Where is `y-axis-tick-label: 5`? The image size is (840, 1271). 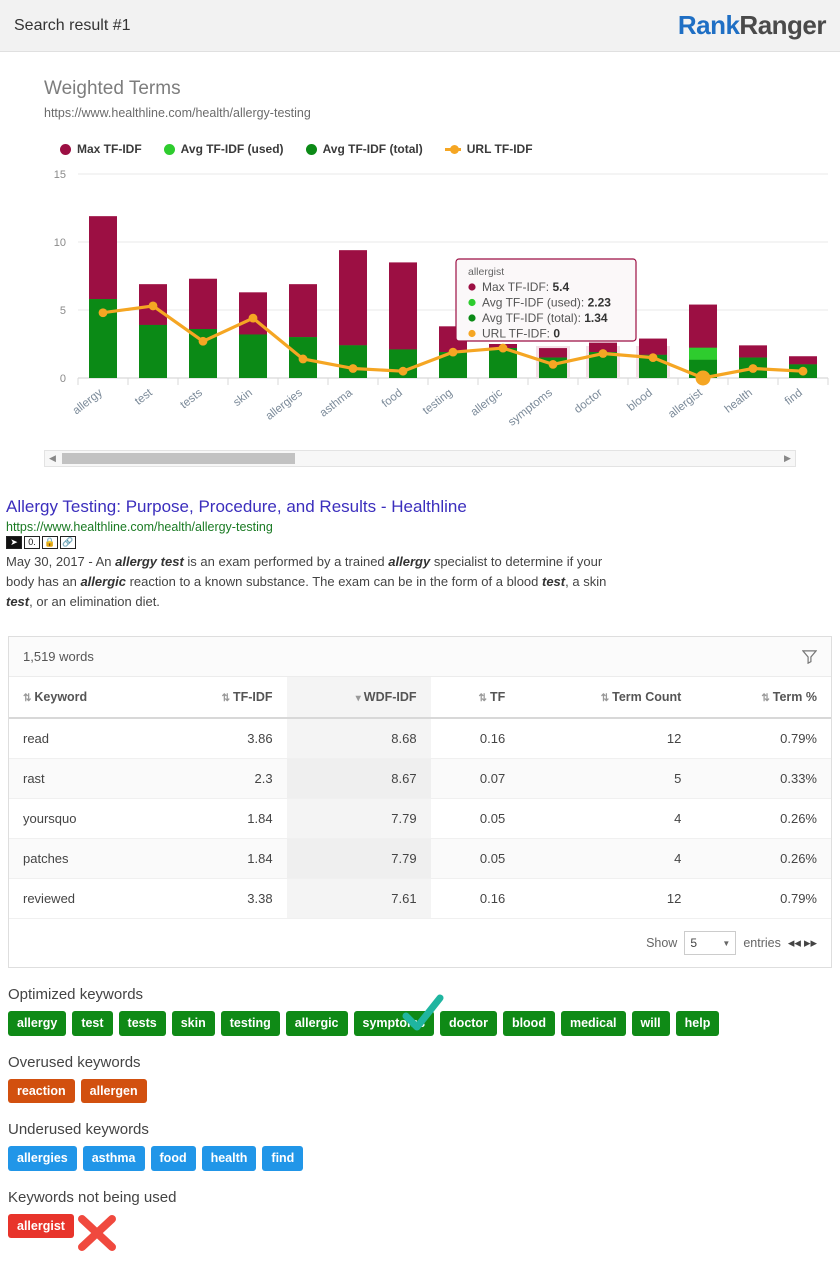 y-axis-tick-label: 5 is located at coordinates (63, 311).